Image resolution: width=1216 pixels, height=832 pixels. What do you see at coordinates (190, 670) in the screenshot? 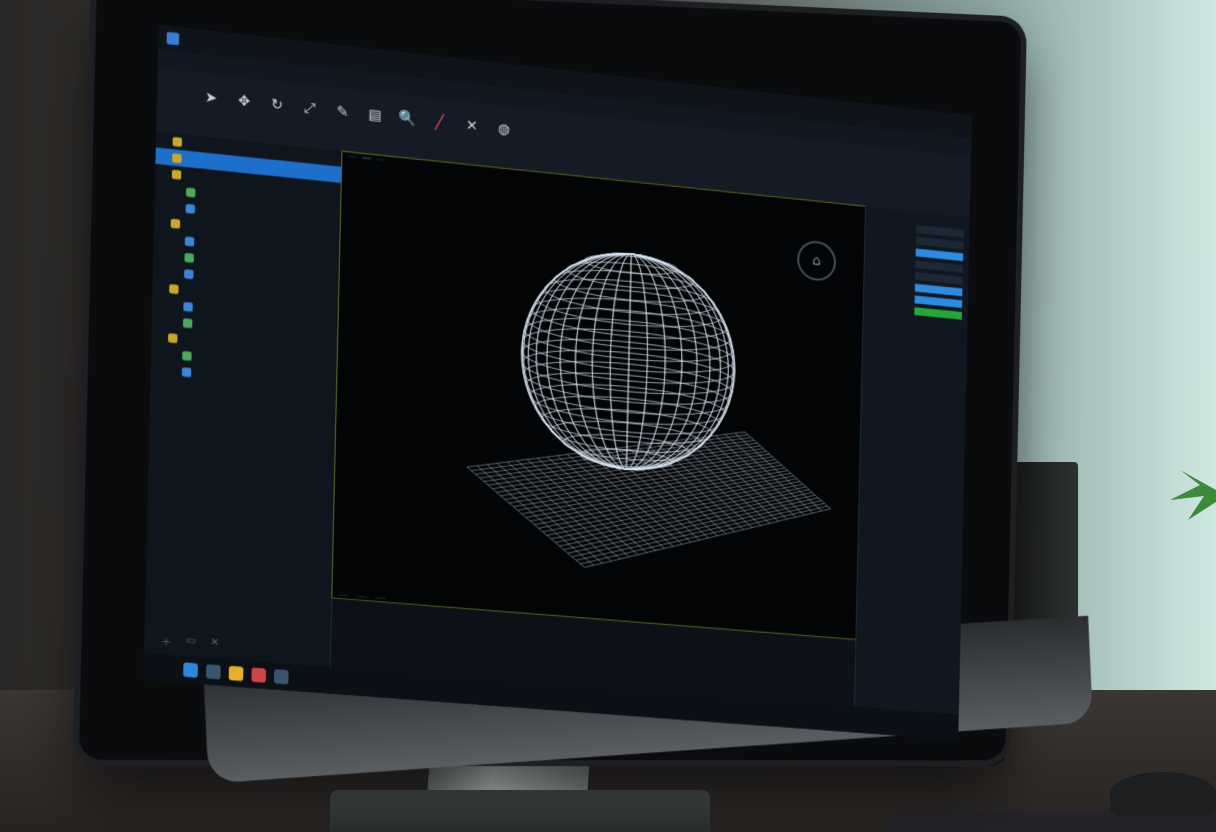
I see `browser-icon` at bounding box center [190, 670].